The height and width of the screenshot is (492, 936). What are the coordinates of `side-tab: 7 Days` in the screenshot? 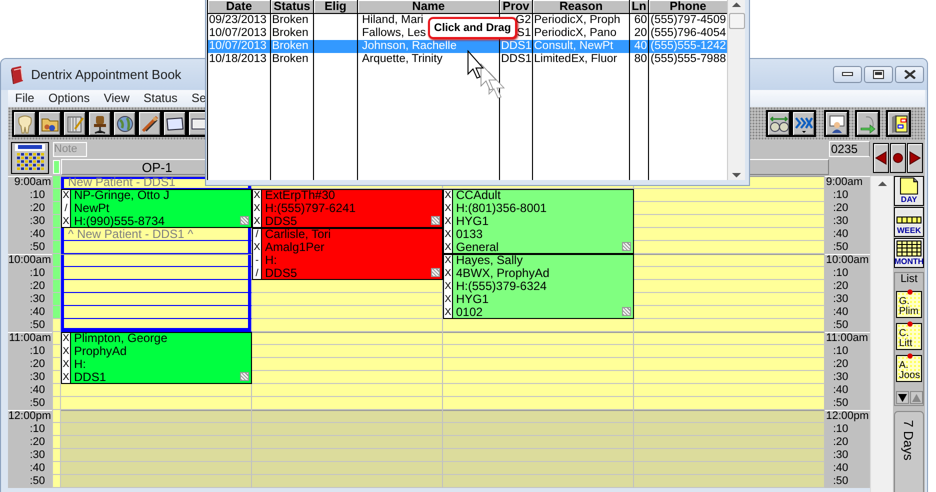 It's located at (909, 451).